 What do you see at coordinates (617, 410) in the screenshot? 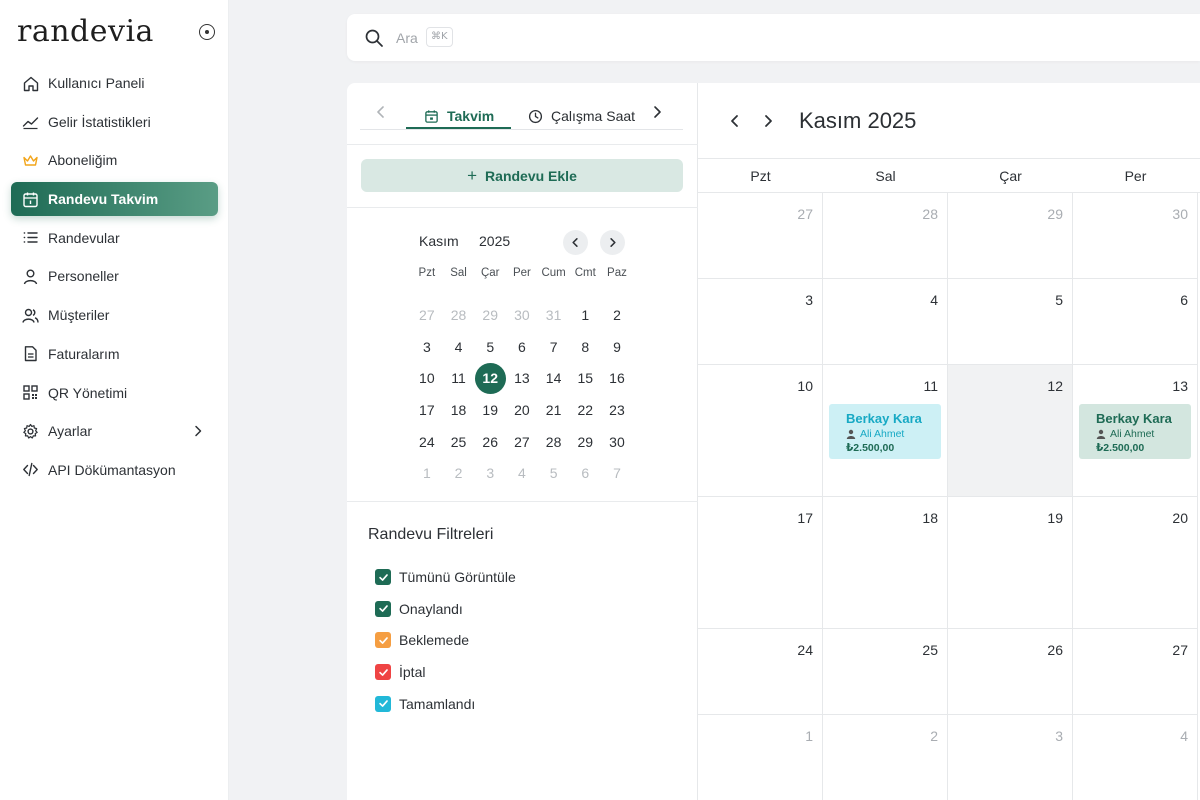
I see `mini-day: 23` at bounding box center [617, 410].